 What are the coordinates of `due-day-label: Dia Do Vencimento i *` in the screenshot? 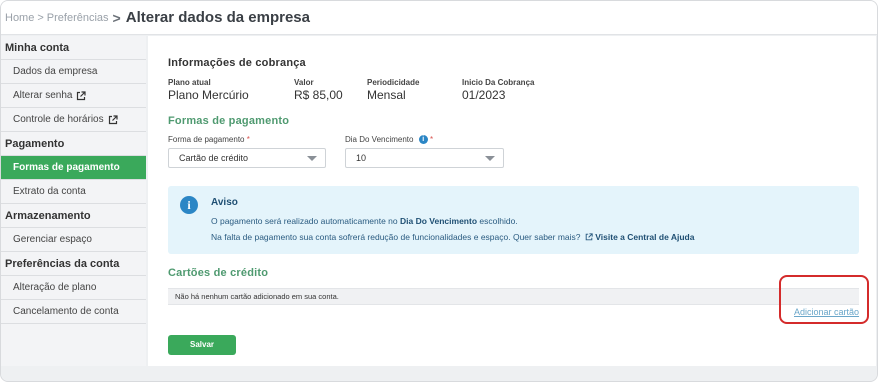 It's located at (389, 140).